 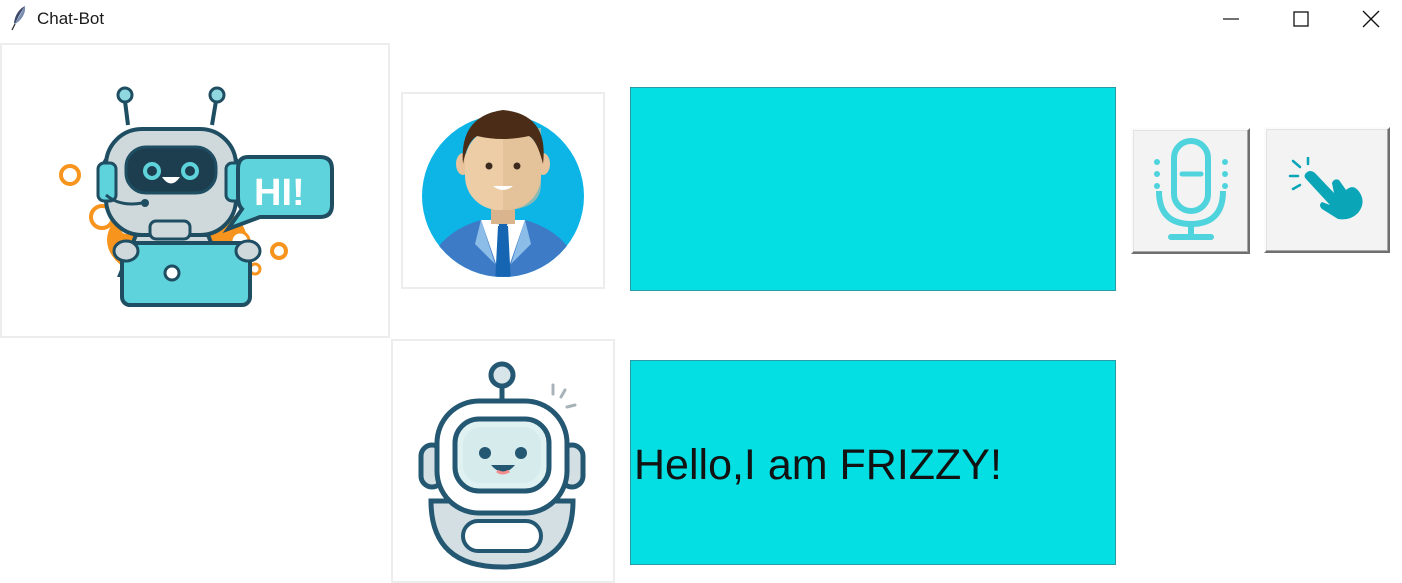 I want to click on microphone-icon, so click(x=1191, y=189).